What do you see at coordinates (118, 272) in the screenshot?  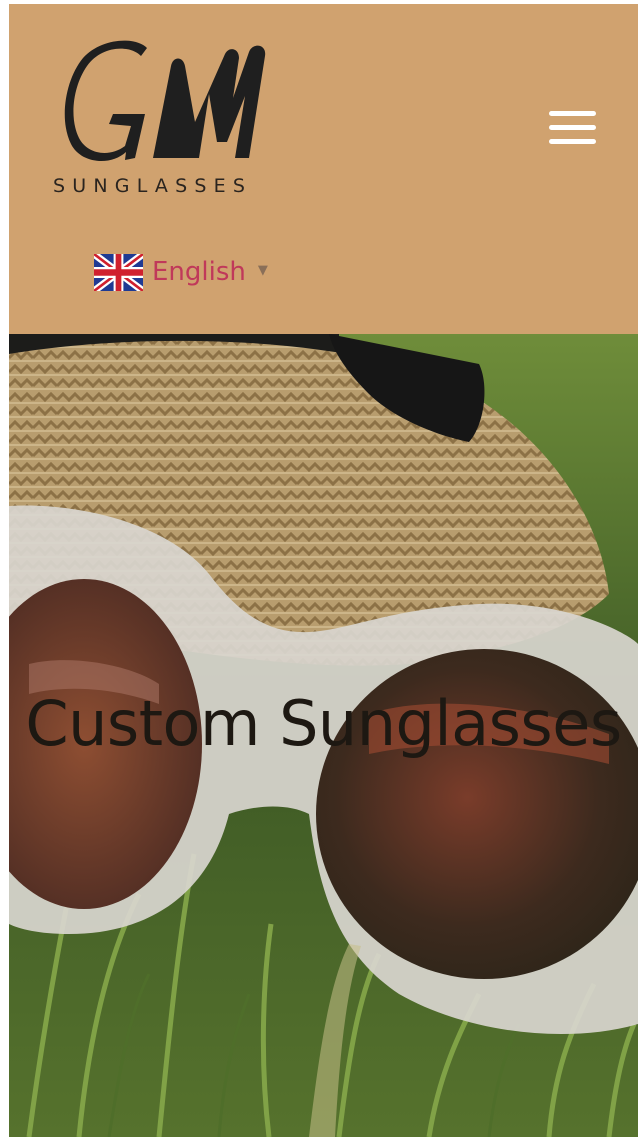 I see `uk-flag-icon` at bounding box center [118, 272].